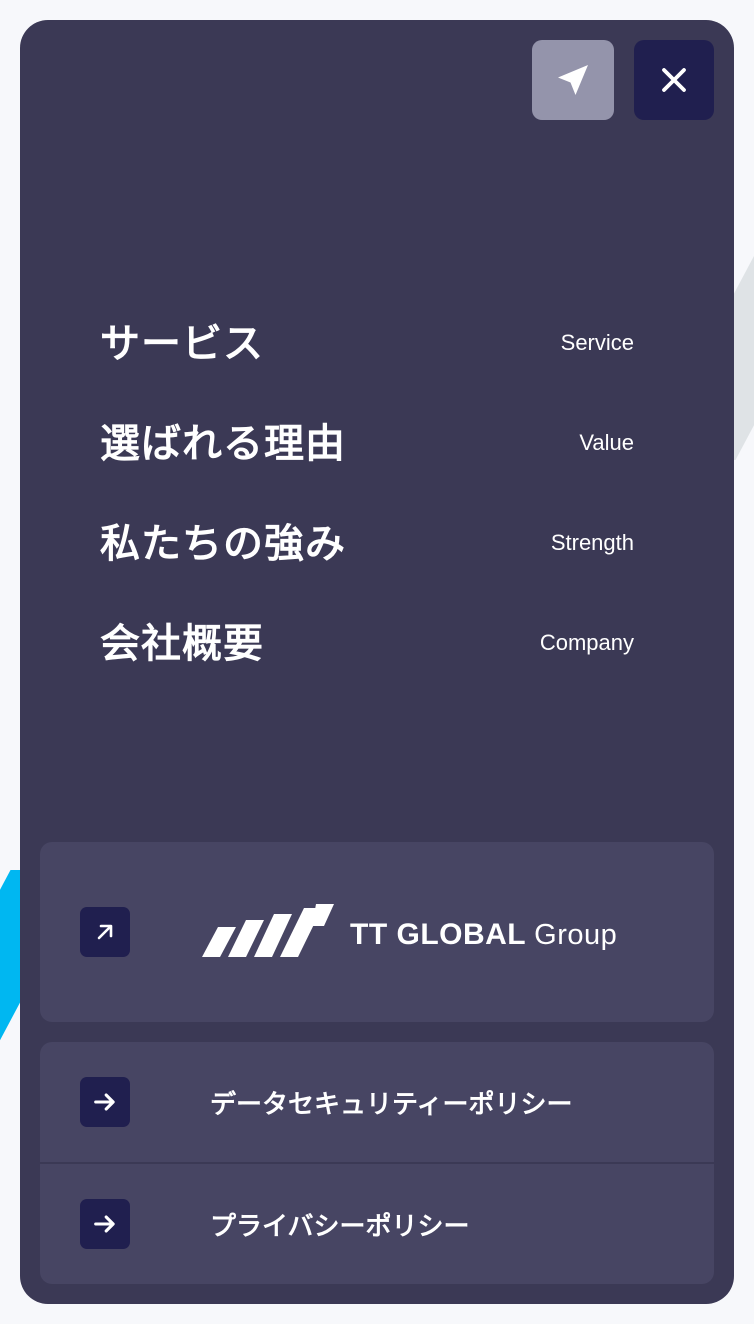 Image resolution: width=754 pixels, height=1324 pixels. I want to click on close-button, so click(674, 80).